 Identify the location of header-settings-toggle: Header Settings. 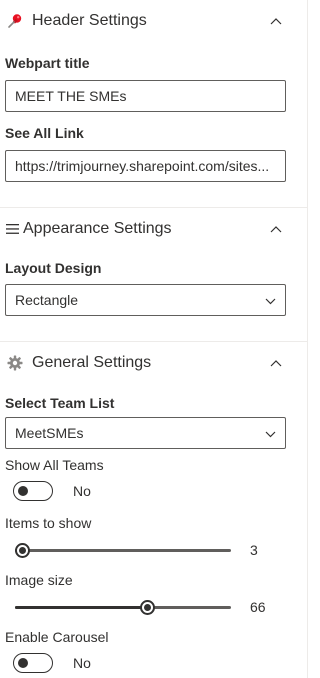
(153, 21).